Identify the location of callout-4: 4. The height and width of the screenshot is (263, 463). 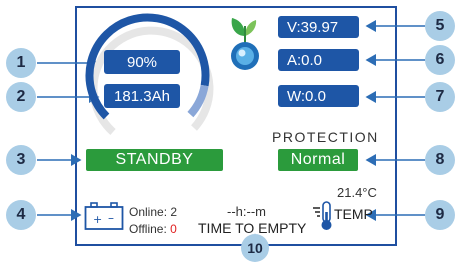
(21, 215).